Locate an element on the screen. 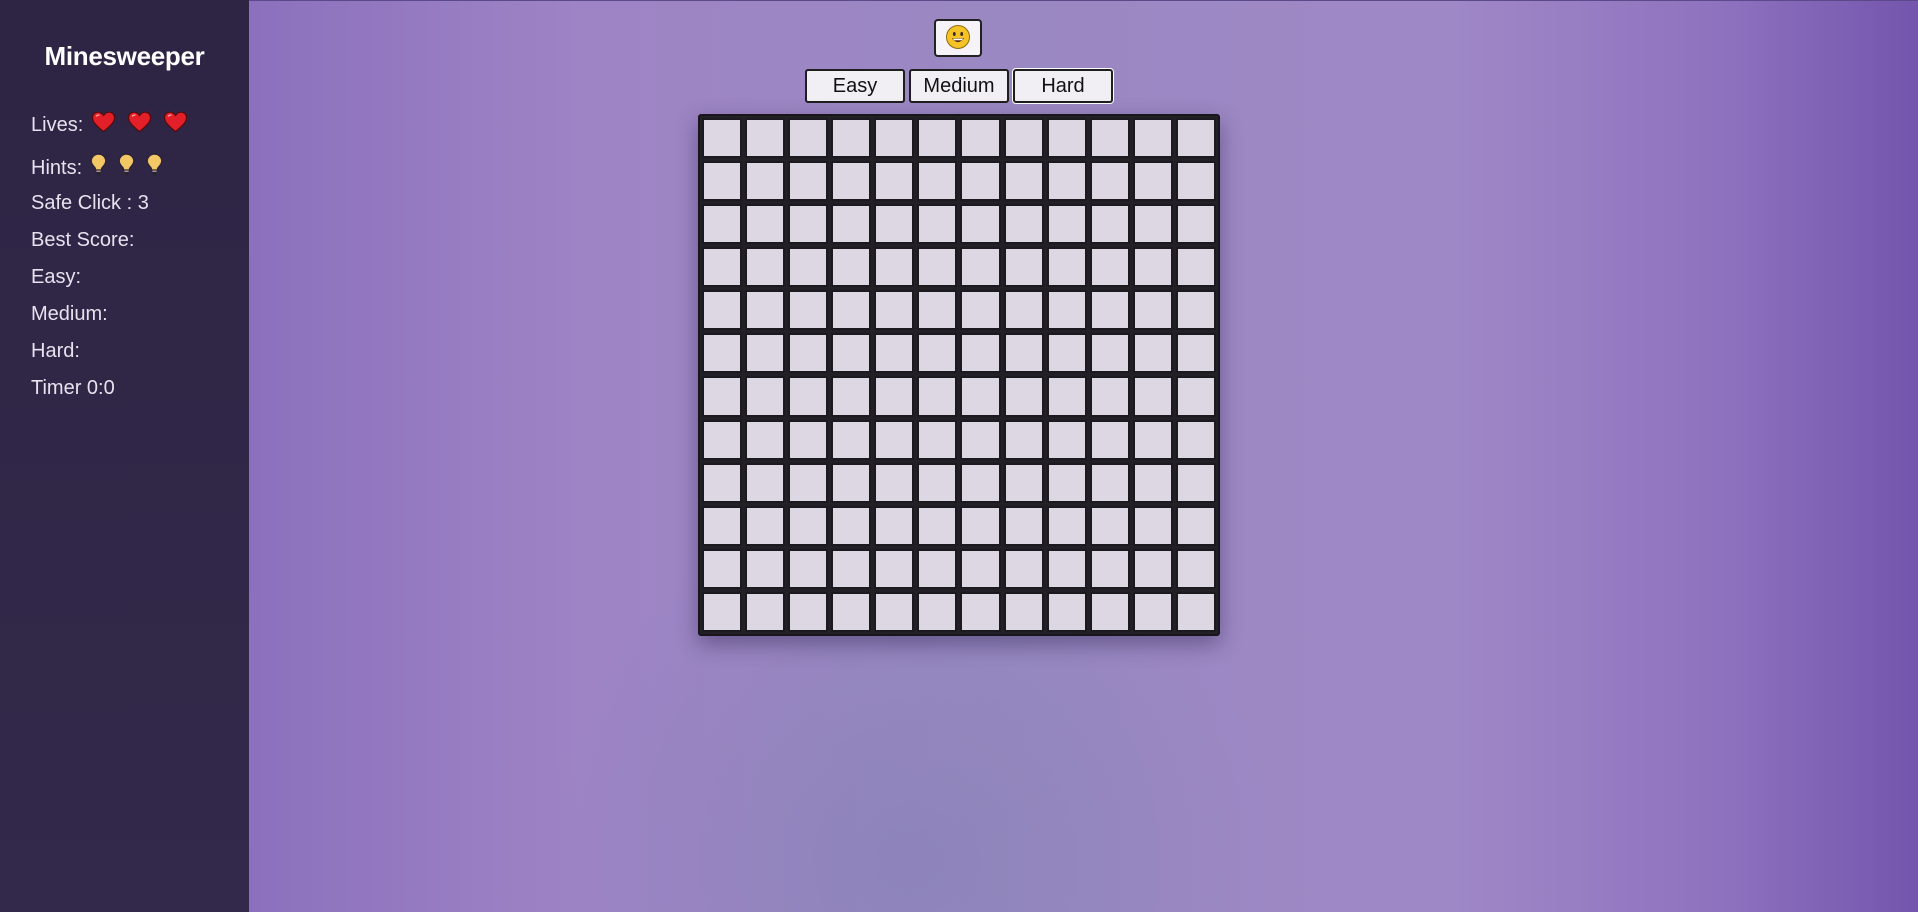  level-hard-button: Hard is located at coordinates (1063, 86).